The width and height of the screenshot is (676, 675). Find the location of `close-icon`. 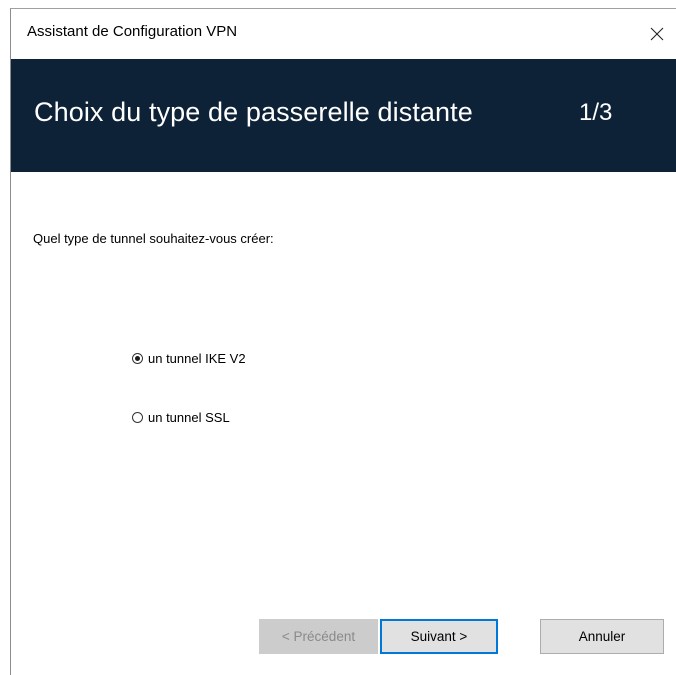

close-icon is located at coordinates (657, 34).